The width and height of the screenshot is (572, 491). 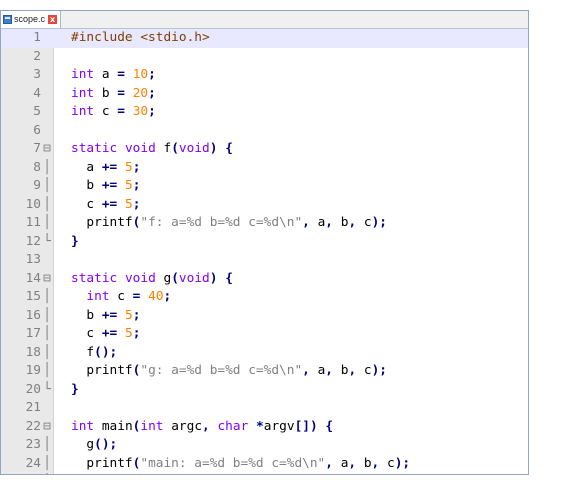 I want to click on code-line: 5 int c = 30;, so click(x=264, y=112).